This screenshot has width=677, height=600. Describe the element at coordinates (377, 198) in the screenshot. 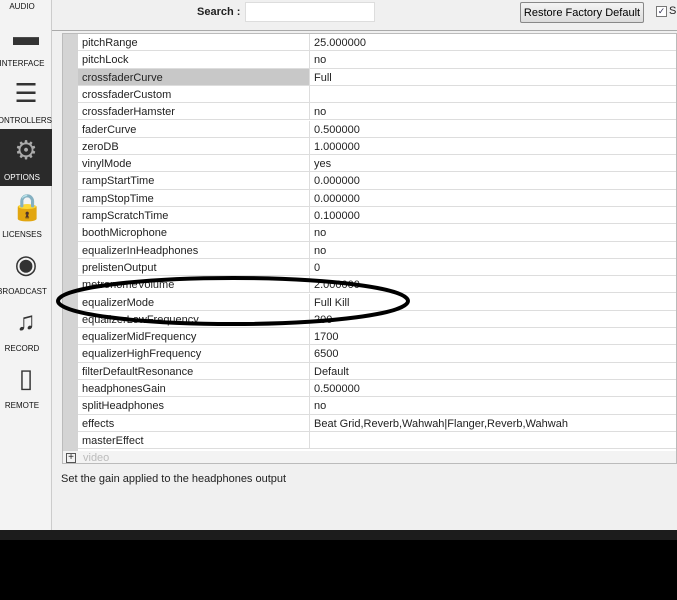

I see `table-row: rampStopTime 0.000000` at that location.